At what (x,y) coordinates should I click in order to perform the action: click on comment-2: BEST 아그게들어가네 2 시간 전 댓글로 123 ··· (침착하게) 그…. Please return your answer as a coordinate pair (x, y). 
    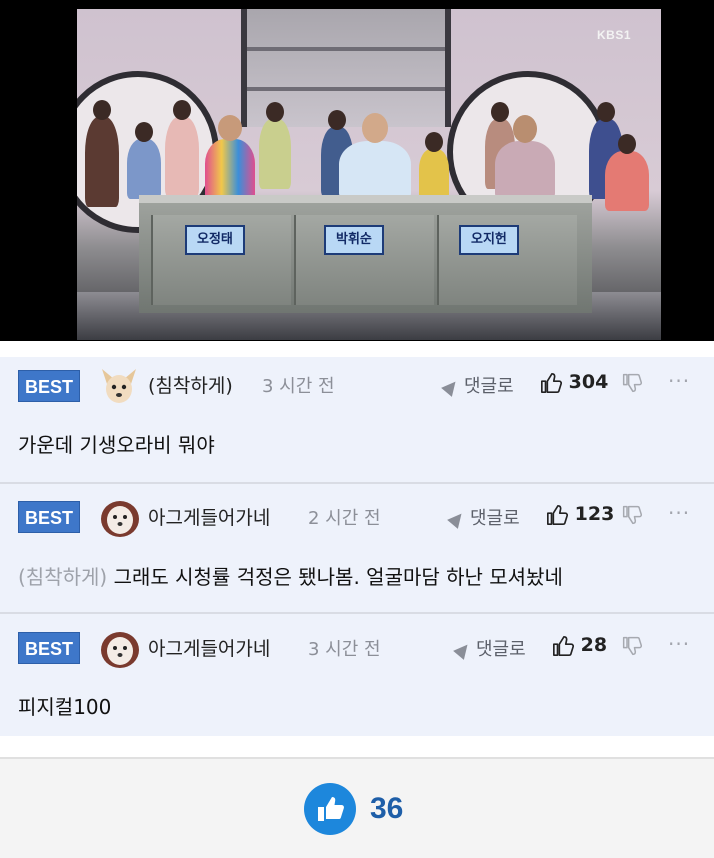
    Looking at the image, I should click on (357, 548).